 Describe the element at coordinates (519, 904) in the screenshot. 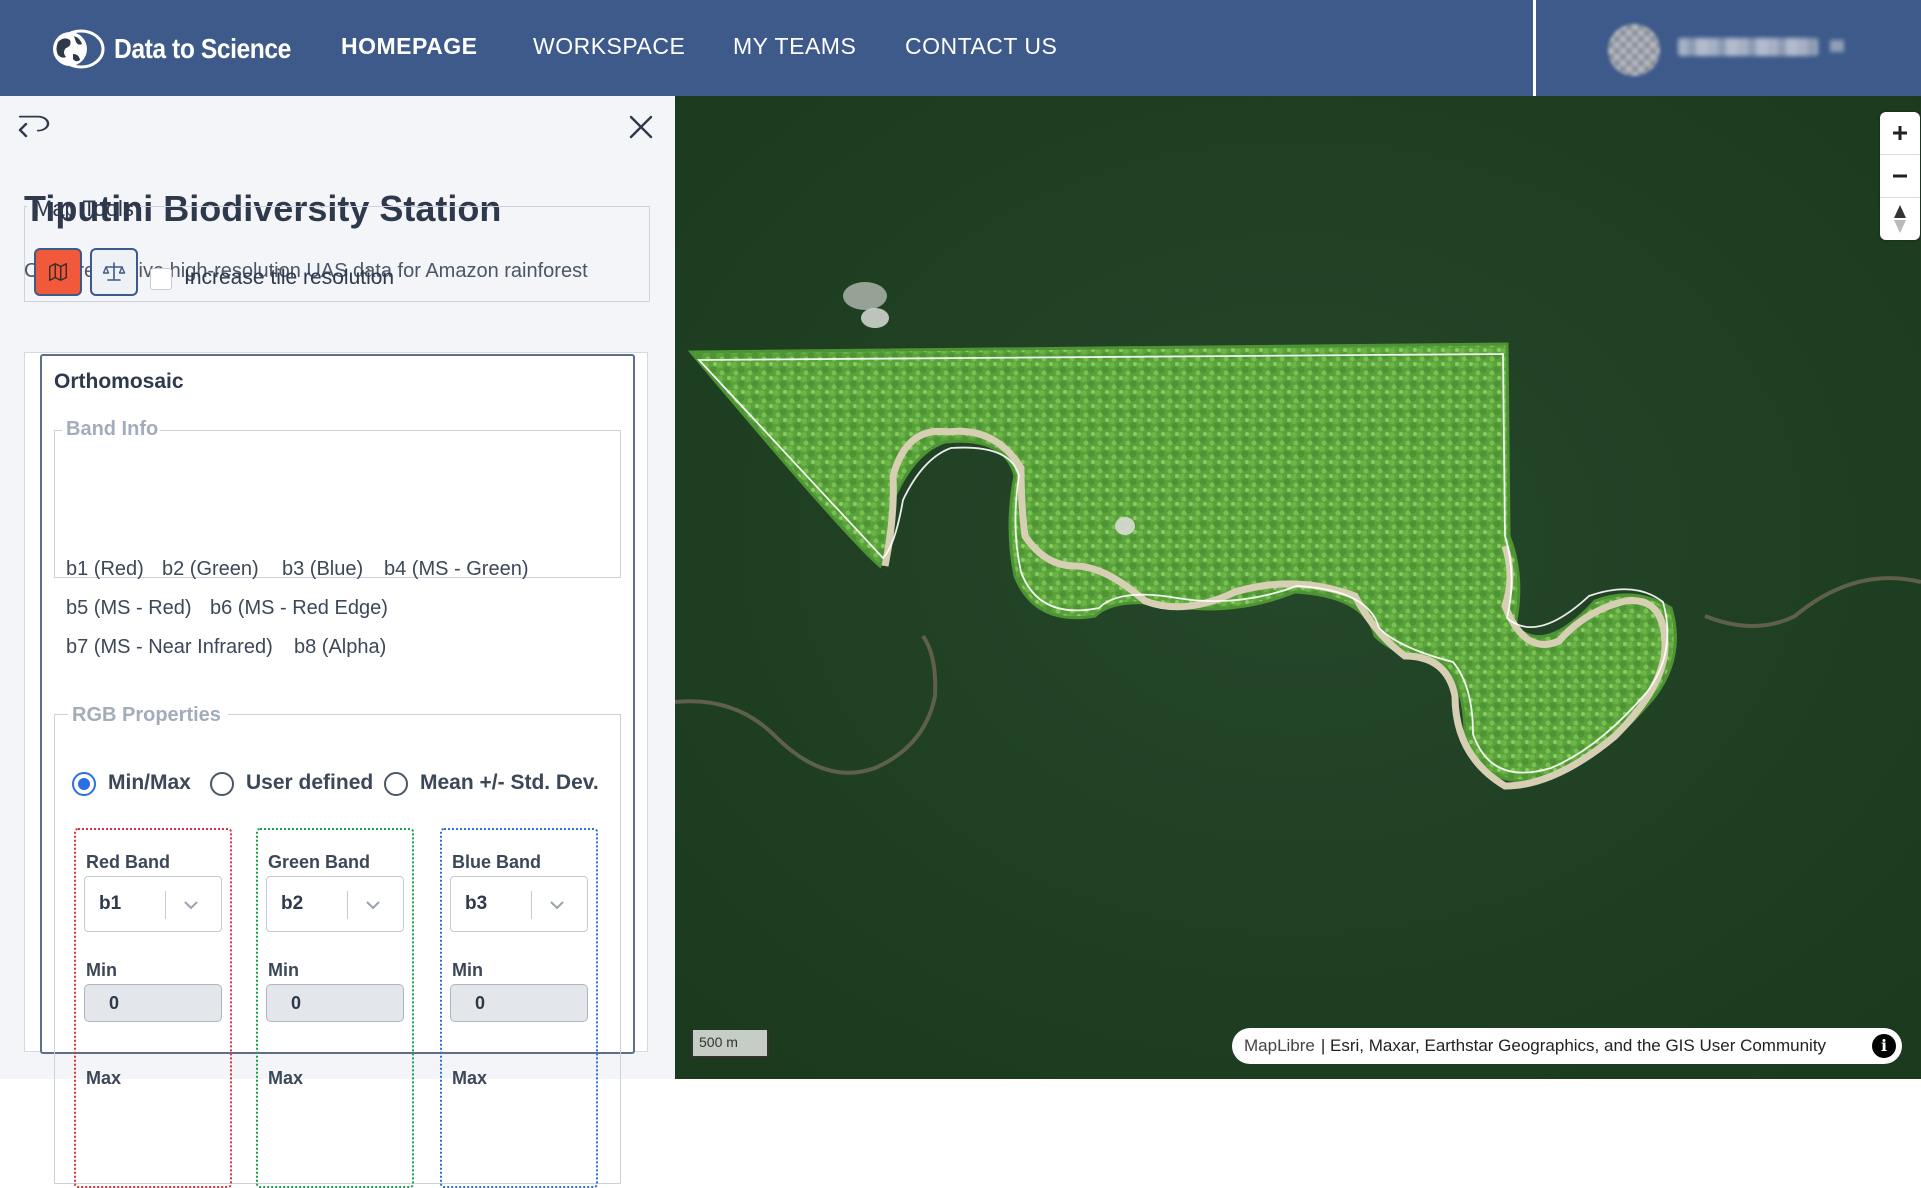

I see `blue-band-select: b3` at that location.